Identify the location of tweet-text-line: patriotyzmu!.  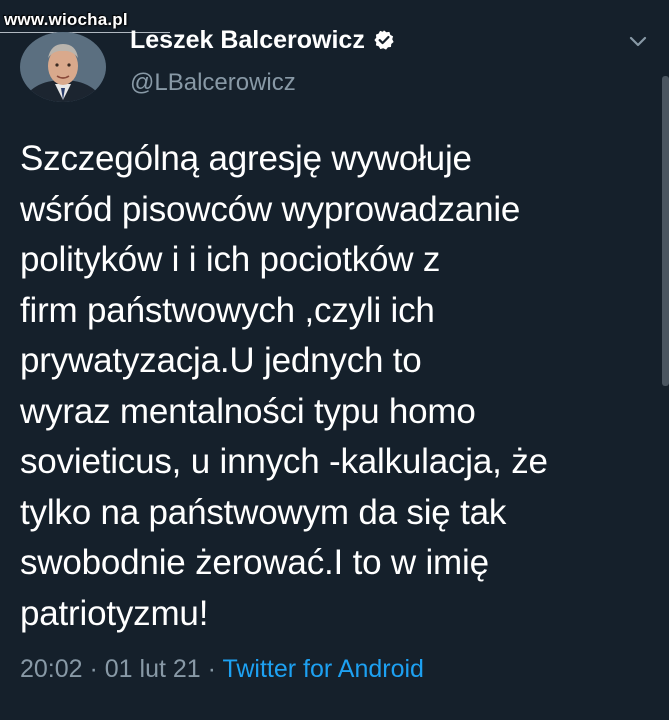
(114, 613).